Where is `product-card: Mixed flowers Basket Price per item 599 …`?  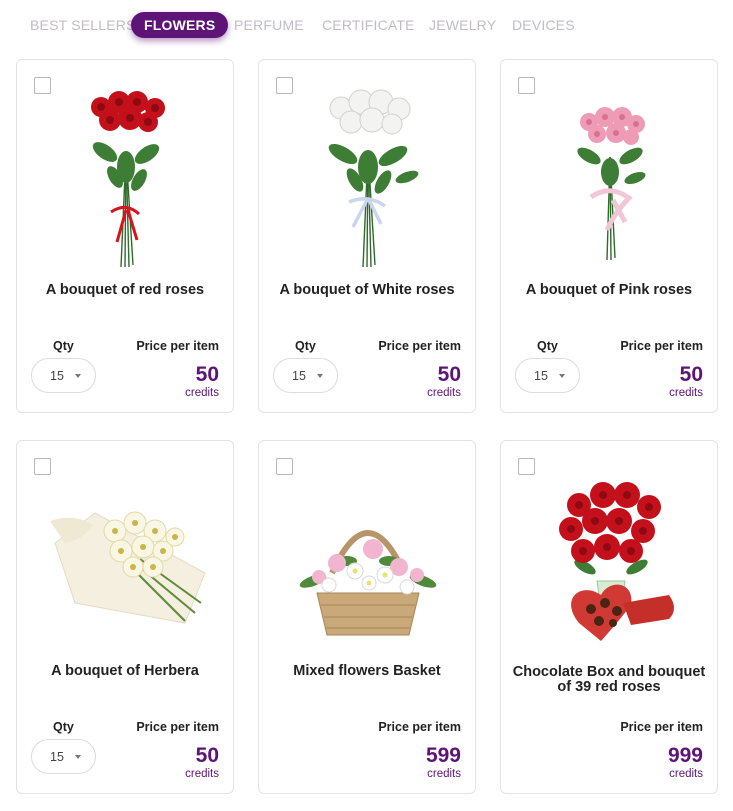
product-card: Mixed flowers Basket Price per item 599 … is located at coordinates (367, 617).